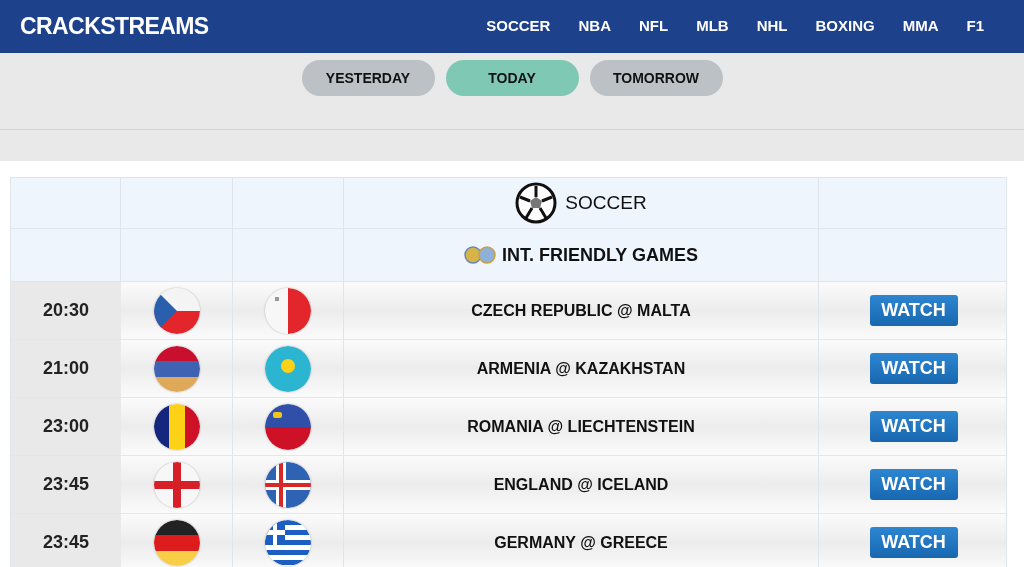 The height and width of the screenshot is (567, 1024). Describe the element at coordinates (114, 26) in the screenshot. I see `site-logo: CRACKSTREAMS` at that location.